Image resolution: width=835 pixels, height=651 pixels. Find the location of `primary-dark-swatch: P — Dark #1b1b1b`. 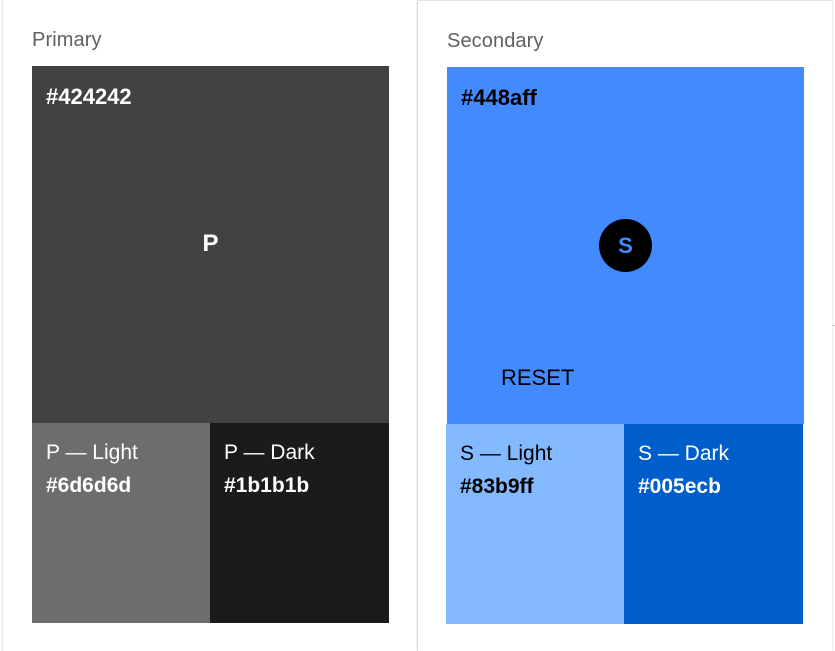

primary-dark-swatch: P — Dark #1b1b1b is located at coordinates (299, 523).